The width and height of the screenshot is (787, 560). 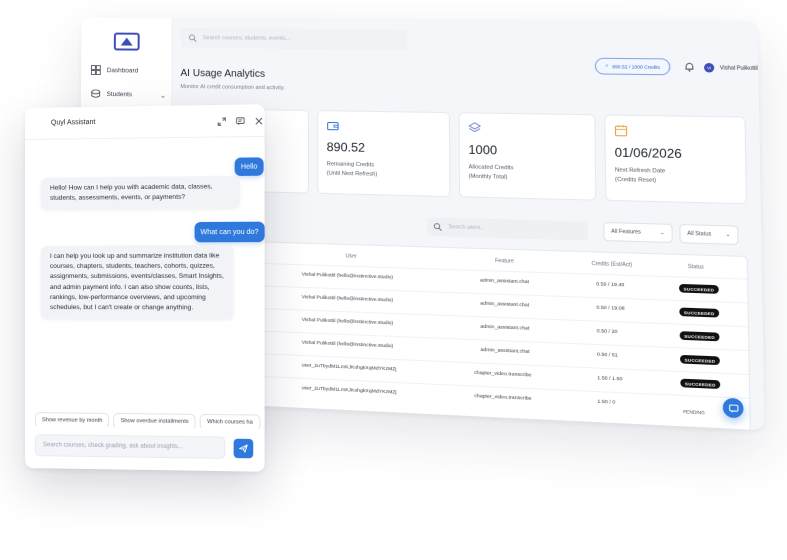 What do you see at coordinates (648, 153) in the screenshot?
I see `refresh-date-value: 01/06/2026` at bounding box center [648, 153].